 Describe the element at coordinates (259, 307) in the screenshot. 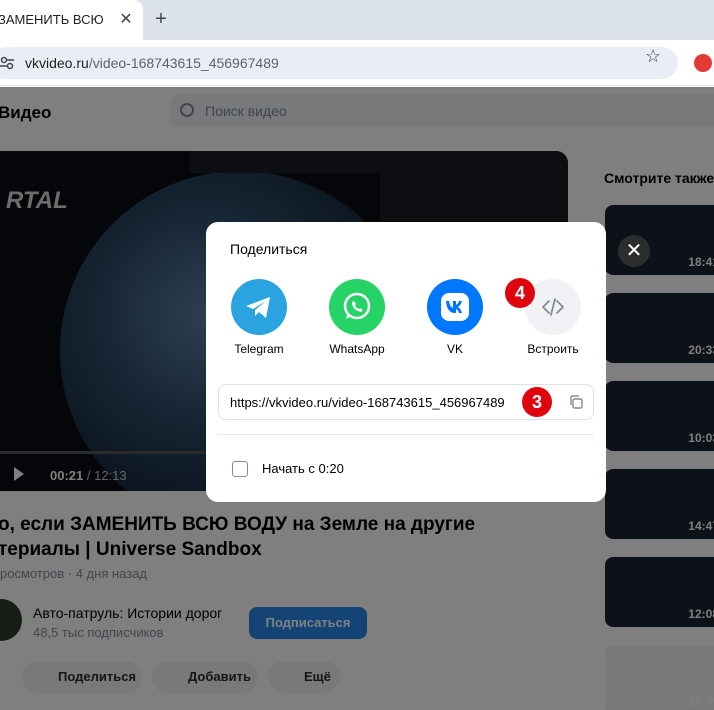

I see `telegram-icon` at that location.